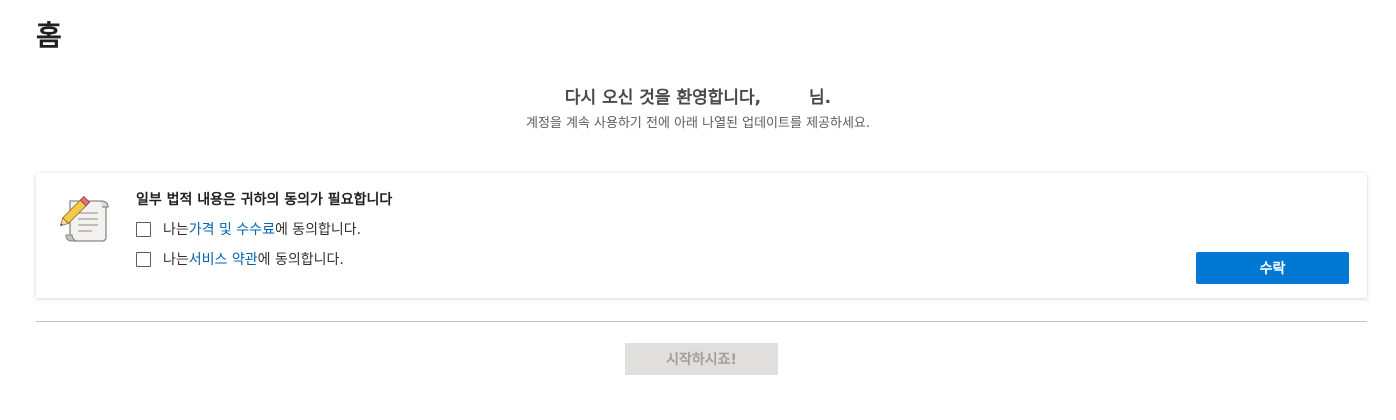  I want to click on accept-button: 수락, so click(1272, 268).